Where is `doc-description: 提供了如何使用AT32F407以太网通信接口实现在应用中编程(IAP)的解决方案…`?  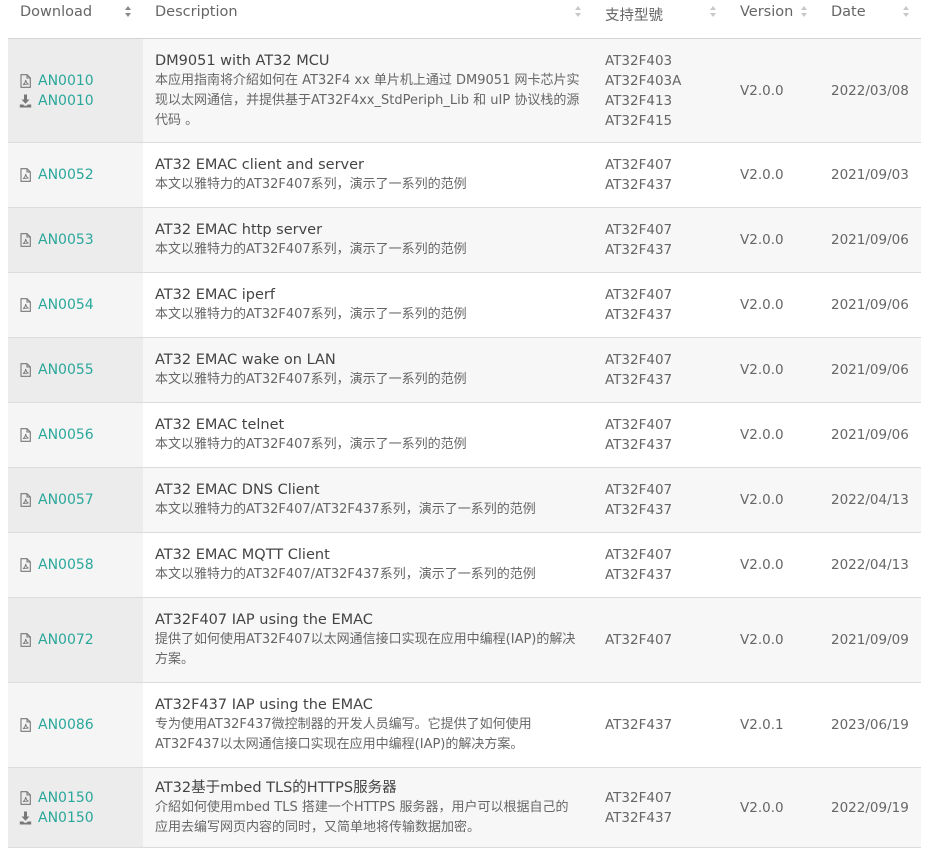 doc-description: 提供了如何使用AT32F407以太网通信接口实现在应用中编程(IAP)的解决方案… is located at coordinates (365, 649).